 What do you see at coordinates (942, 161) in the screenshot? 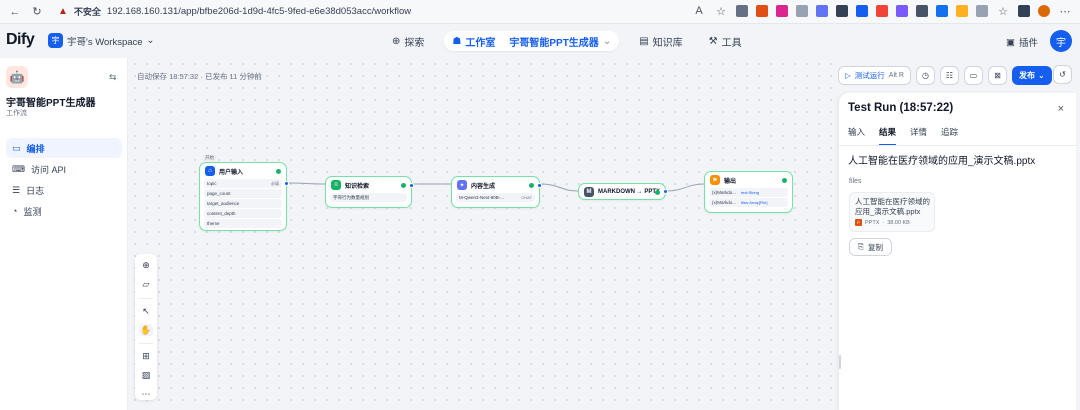
I see `result-text: 人工智能在医疗领域的应用_演示文稿.pptx` at bounding box center [942, 161].